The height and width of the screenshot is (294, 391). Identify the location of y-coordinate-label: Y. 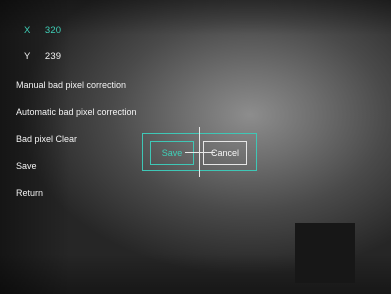
(27, 56).